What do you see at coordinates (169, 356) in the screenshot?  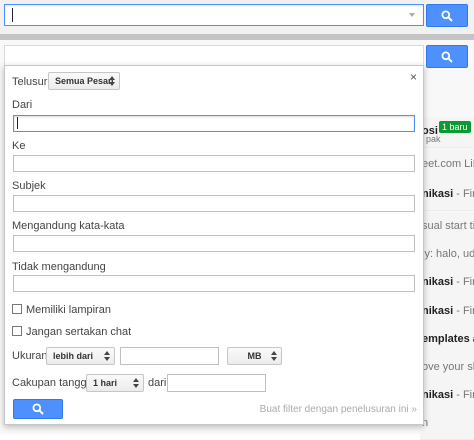 I see `size-value-input` at bounding box center [169, 356].